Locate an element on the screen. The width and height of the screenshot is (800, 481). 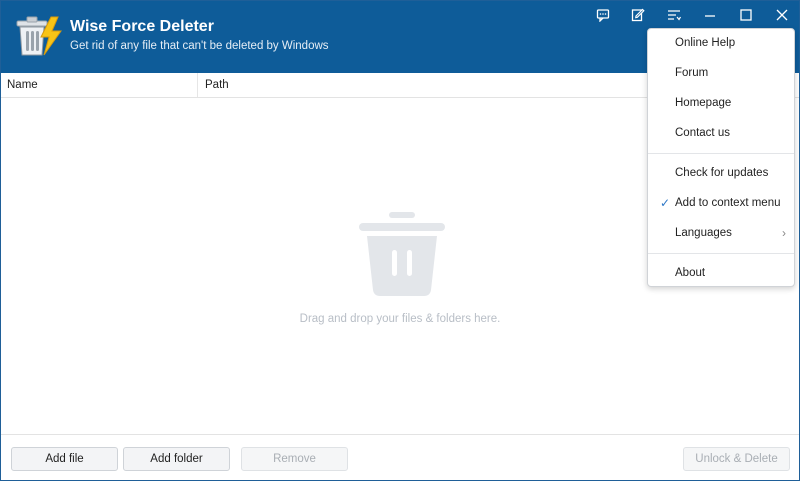
menu-item-languages: Languages › is located at coordinates (721, 233).